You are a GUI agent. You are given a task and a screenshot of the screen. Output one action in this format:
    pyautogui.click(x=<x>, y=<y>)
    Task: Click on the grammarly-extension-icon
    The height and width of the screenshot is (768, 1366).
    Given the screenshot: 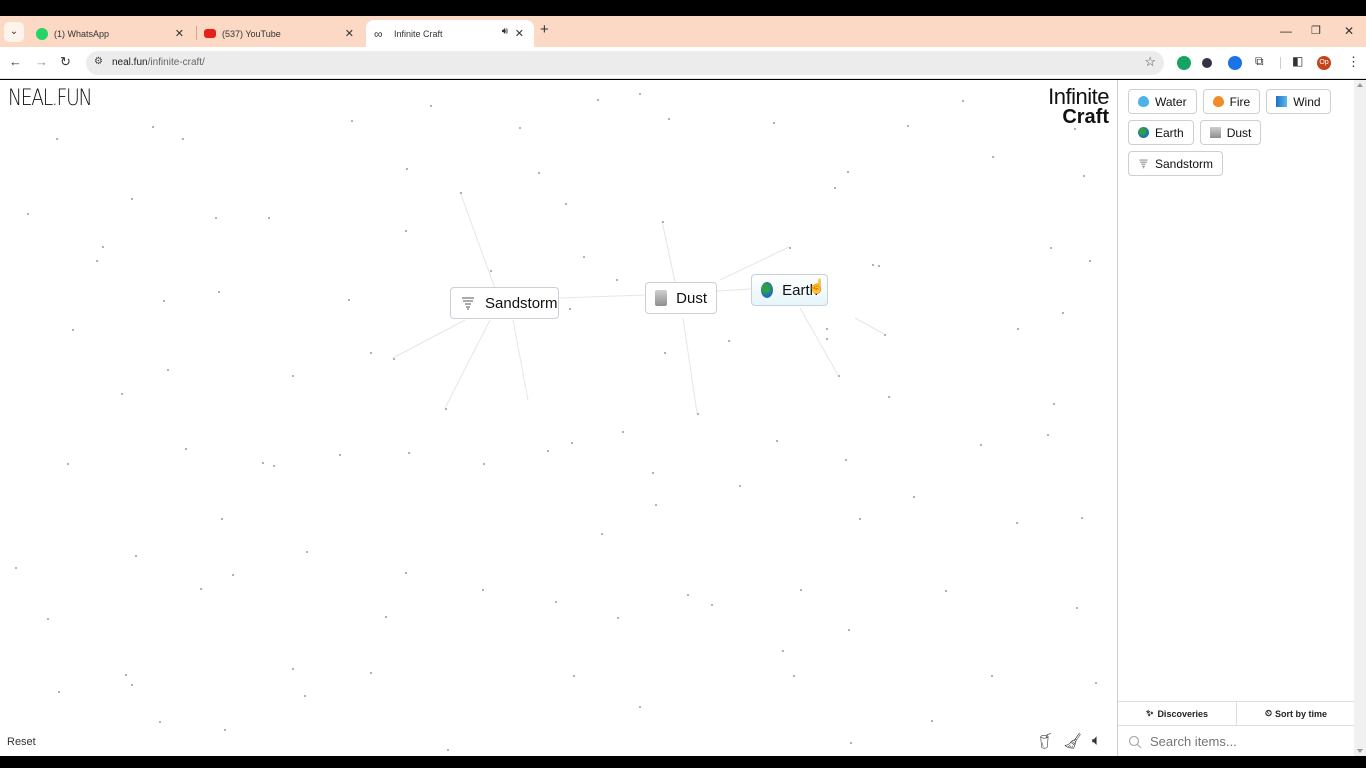 What is the action you would take?
    pyautogui.click(x=1184, y=63)
    